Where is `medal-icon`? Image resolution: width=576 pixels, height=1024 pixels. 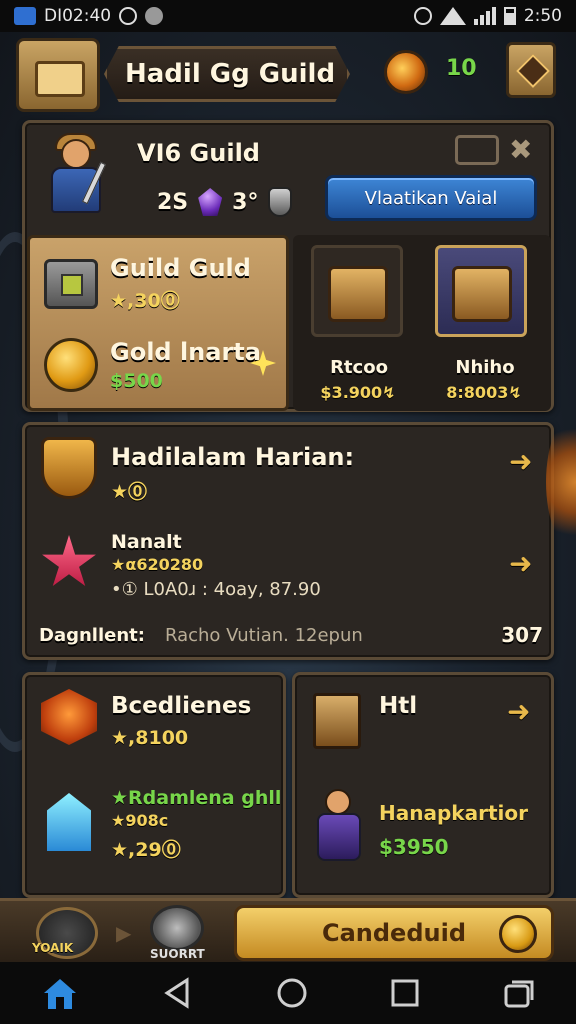
medal-icon is located at coordinates (69, 717).